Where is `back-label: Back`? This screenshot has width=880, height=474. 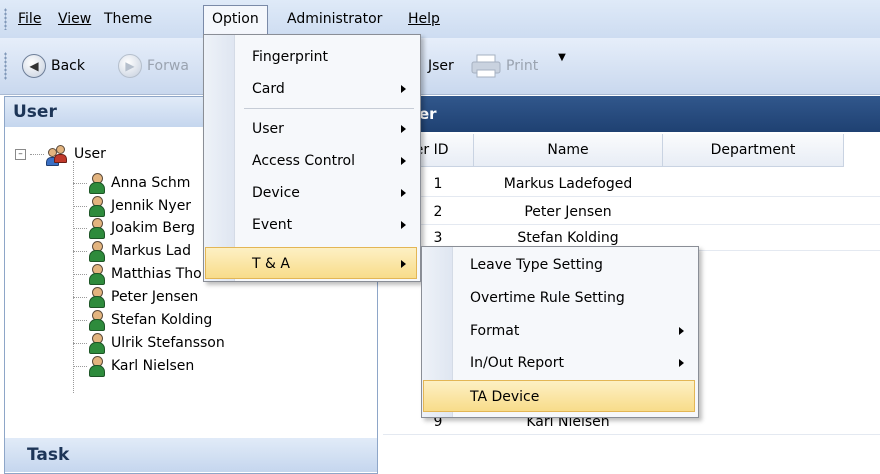 back-label: Back is located at coordinates (68, 66).